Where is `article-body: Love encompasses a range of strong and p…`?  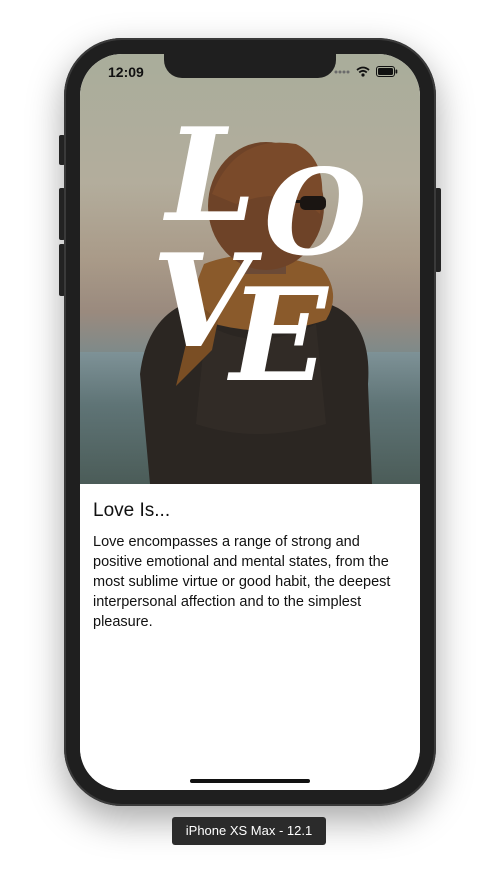
article-body: Love encompasses a range of strong and p… is located at coordinates (242, 582).